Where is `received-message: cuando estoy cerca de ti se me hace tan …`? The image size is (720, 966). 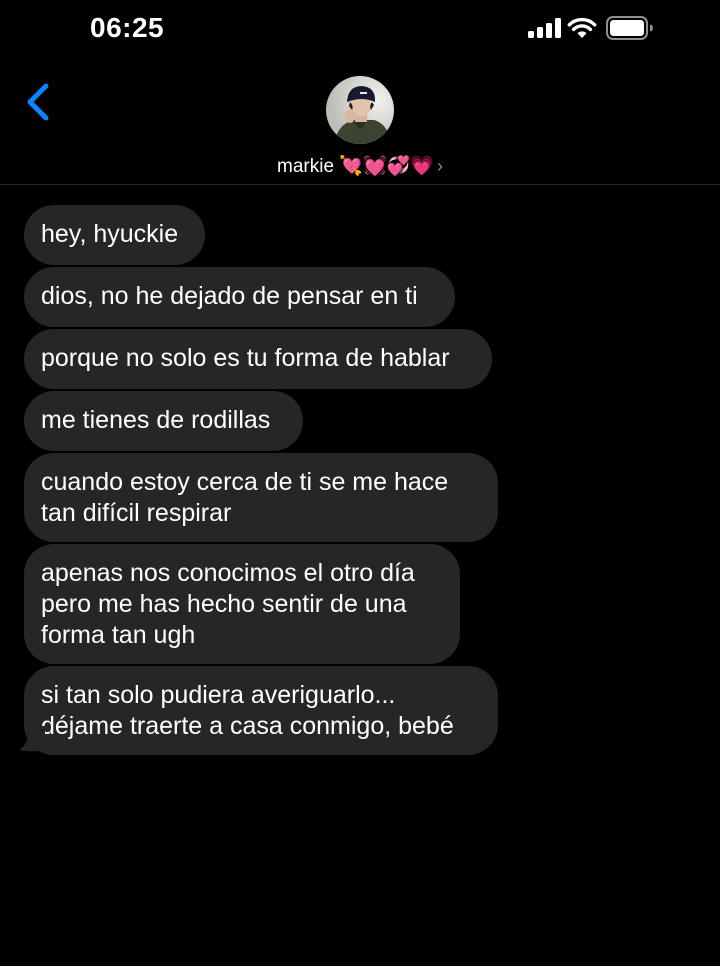 received-message: cuando estoy cerca de ti se me hace tan … is located at coordinates (261, 497).